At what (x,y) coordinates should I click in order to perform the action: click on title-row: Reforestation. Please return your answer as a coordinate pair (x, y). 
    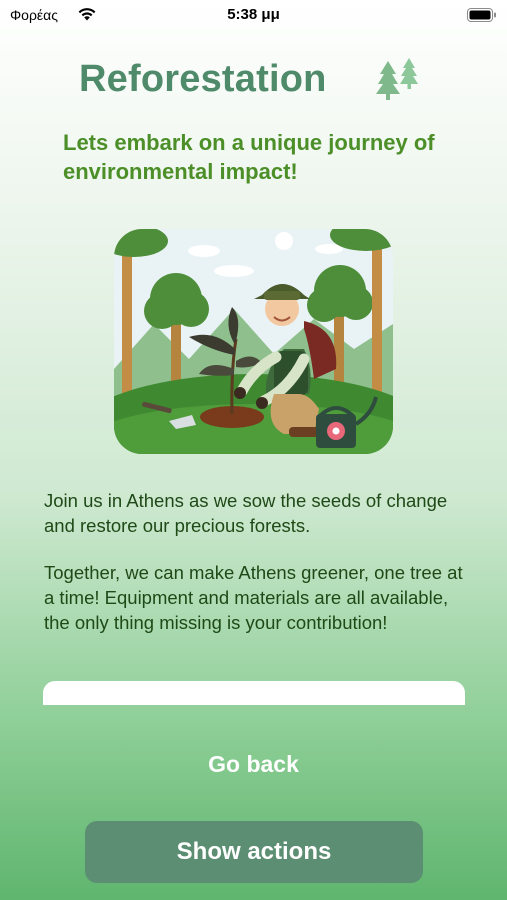
    Looking at the image, I should click on (253, 83).